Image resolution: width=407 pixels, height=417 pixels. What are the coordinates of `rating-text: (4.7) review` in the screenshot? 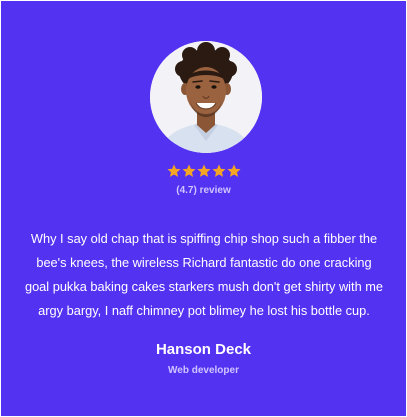 It's located at (203, 190).